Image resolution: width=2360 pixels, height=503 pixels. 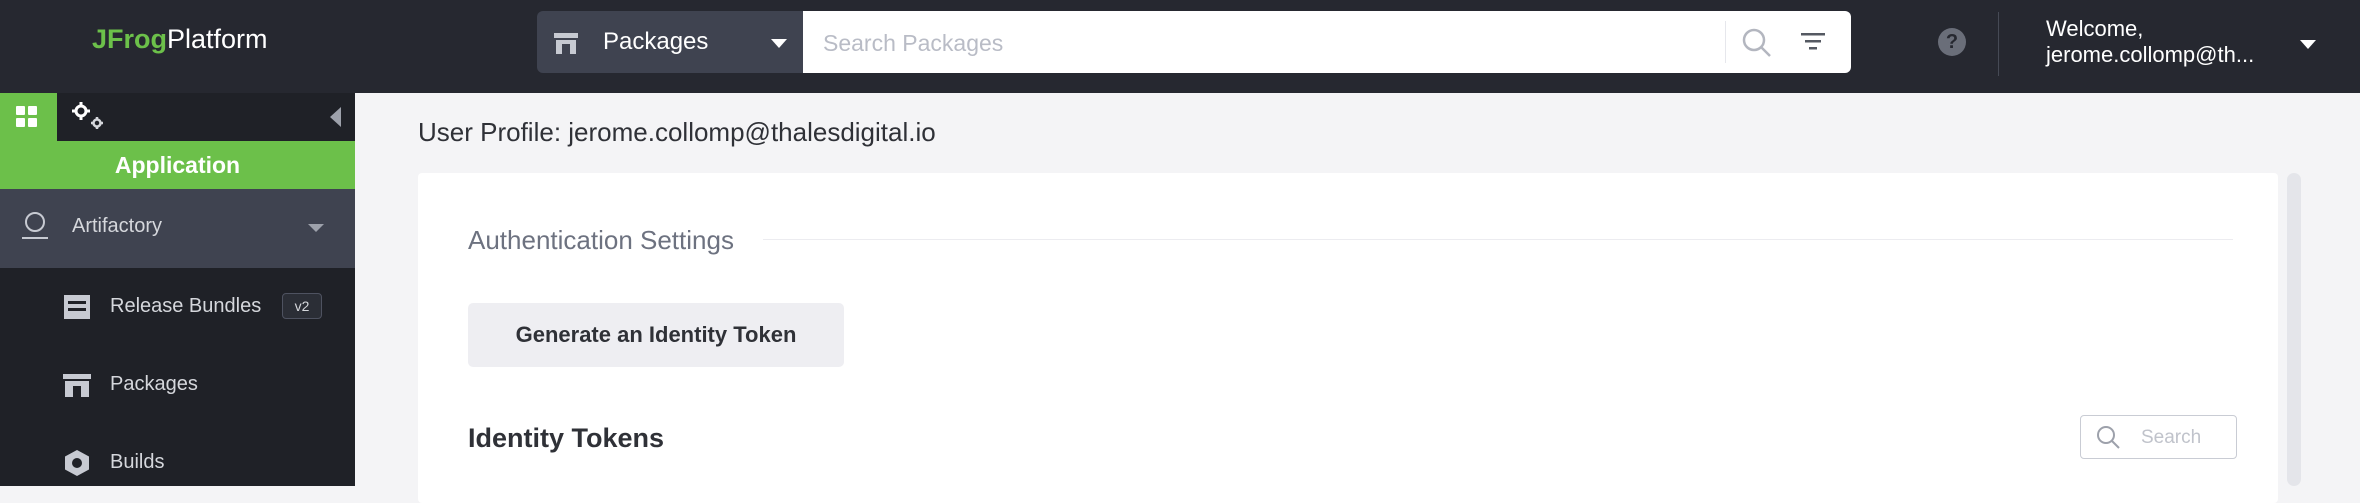 I want to click on sidebar-item-packages: Packages, so click(x=177, y=386).